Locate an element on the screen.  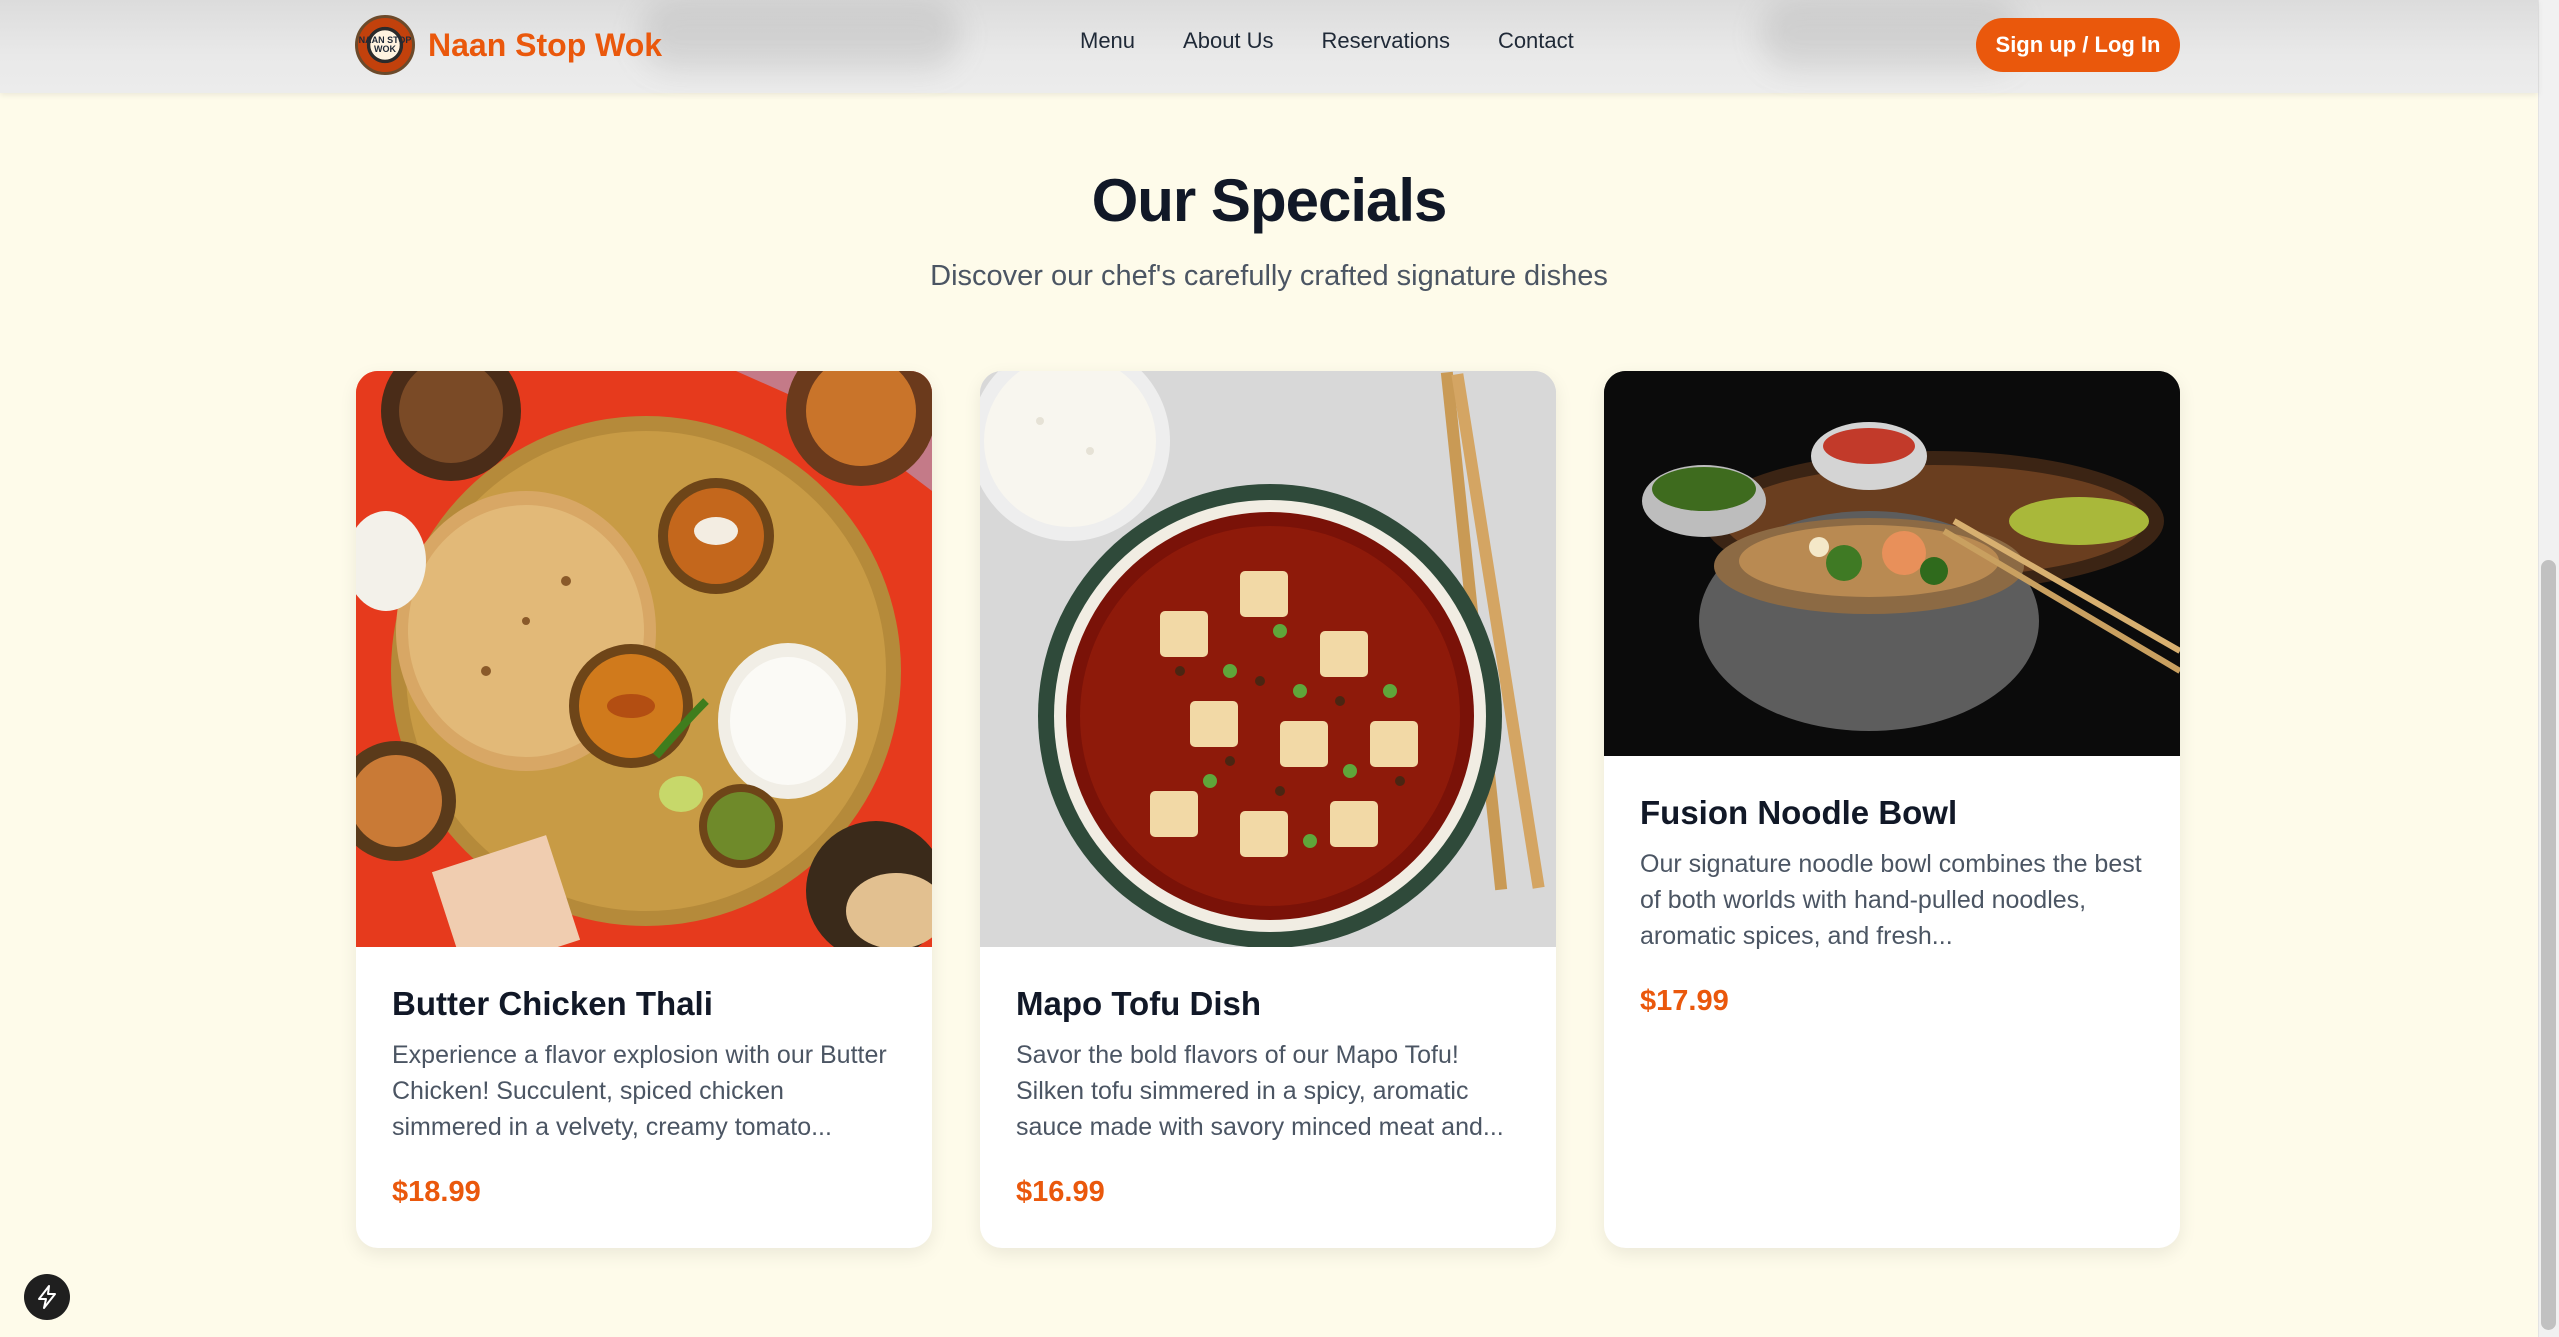
page-scrollbar is located at coordinates (2548, 668).